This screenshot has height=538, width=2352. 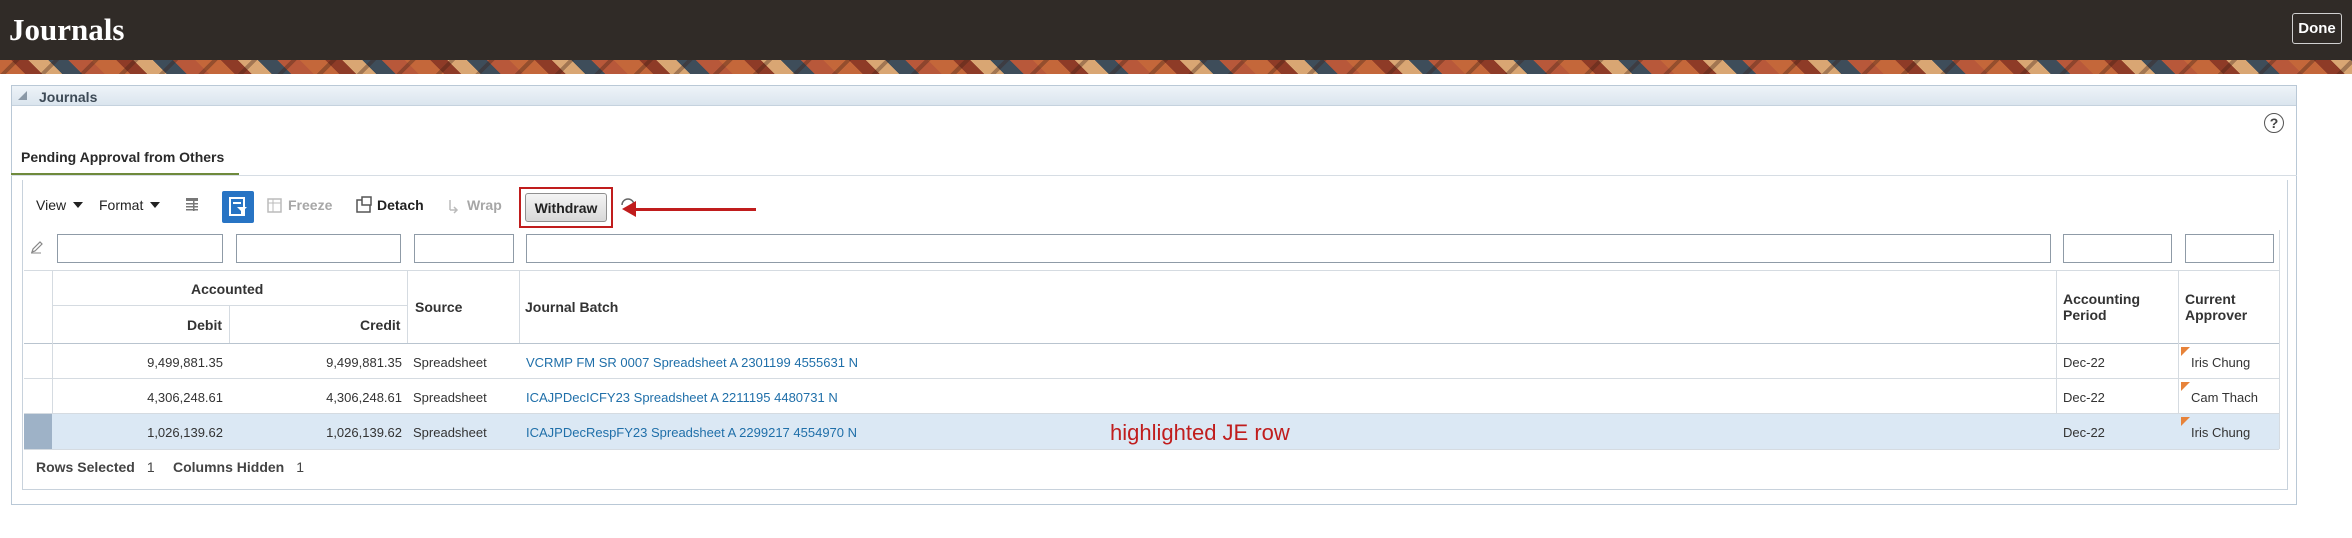 I want to click on columns-icon, so click(x=193, y=205).